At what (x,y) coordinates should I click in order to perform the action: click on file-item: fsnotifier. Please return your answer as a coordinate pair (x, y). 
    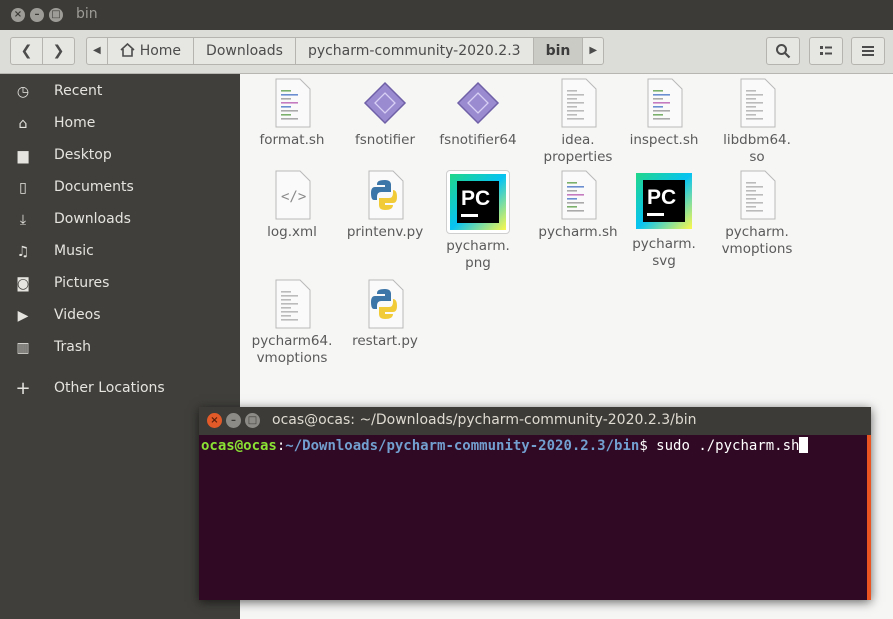
    Looking at the image, I should click on (385, 113).